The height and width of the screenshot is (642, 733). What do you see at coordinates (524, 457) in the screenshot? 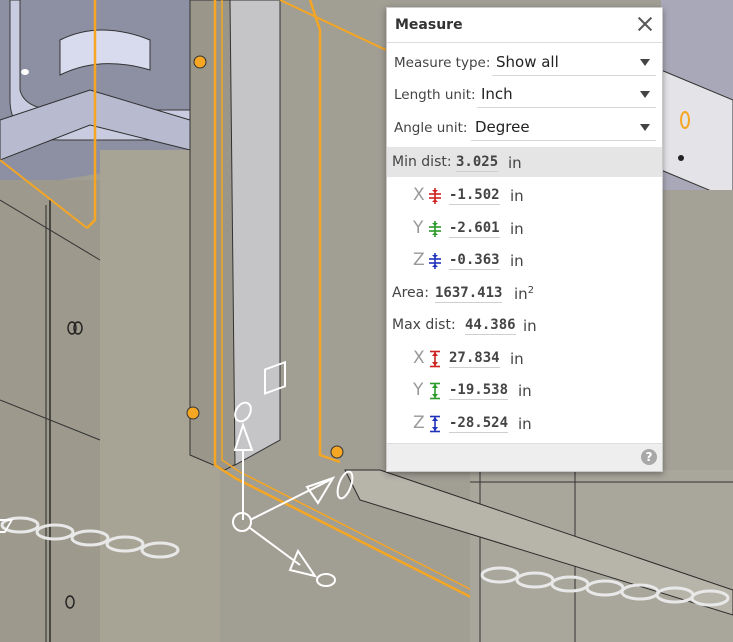
I see `panel-footer: ?` at bounding box center [524, 457].